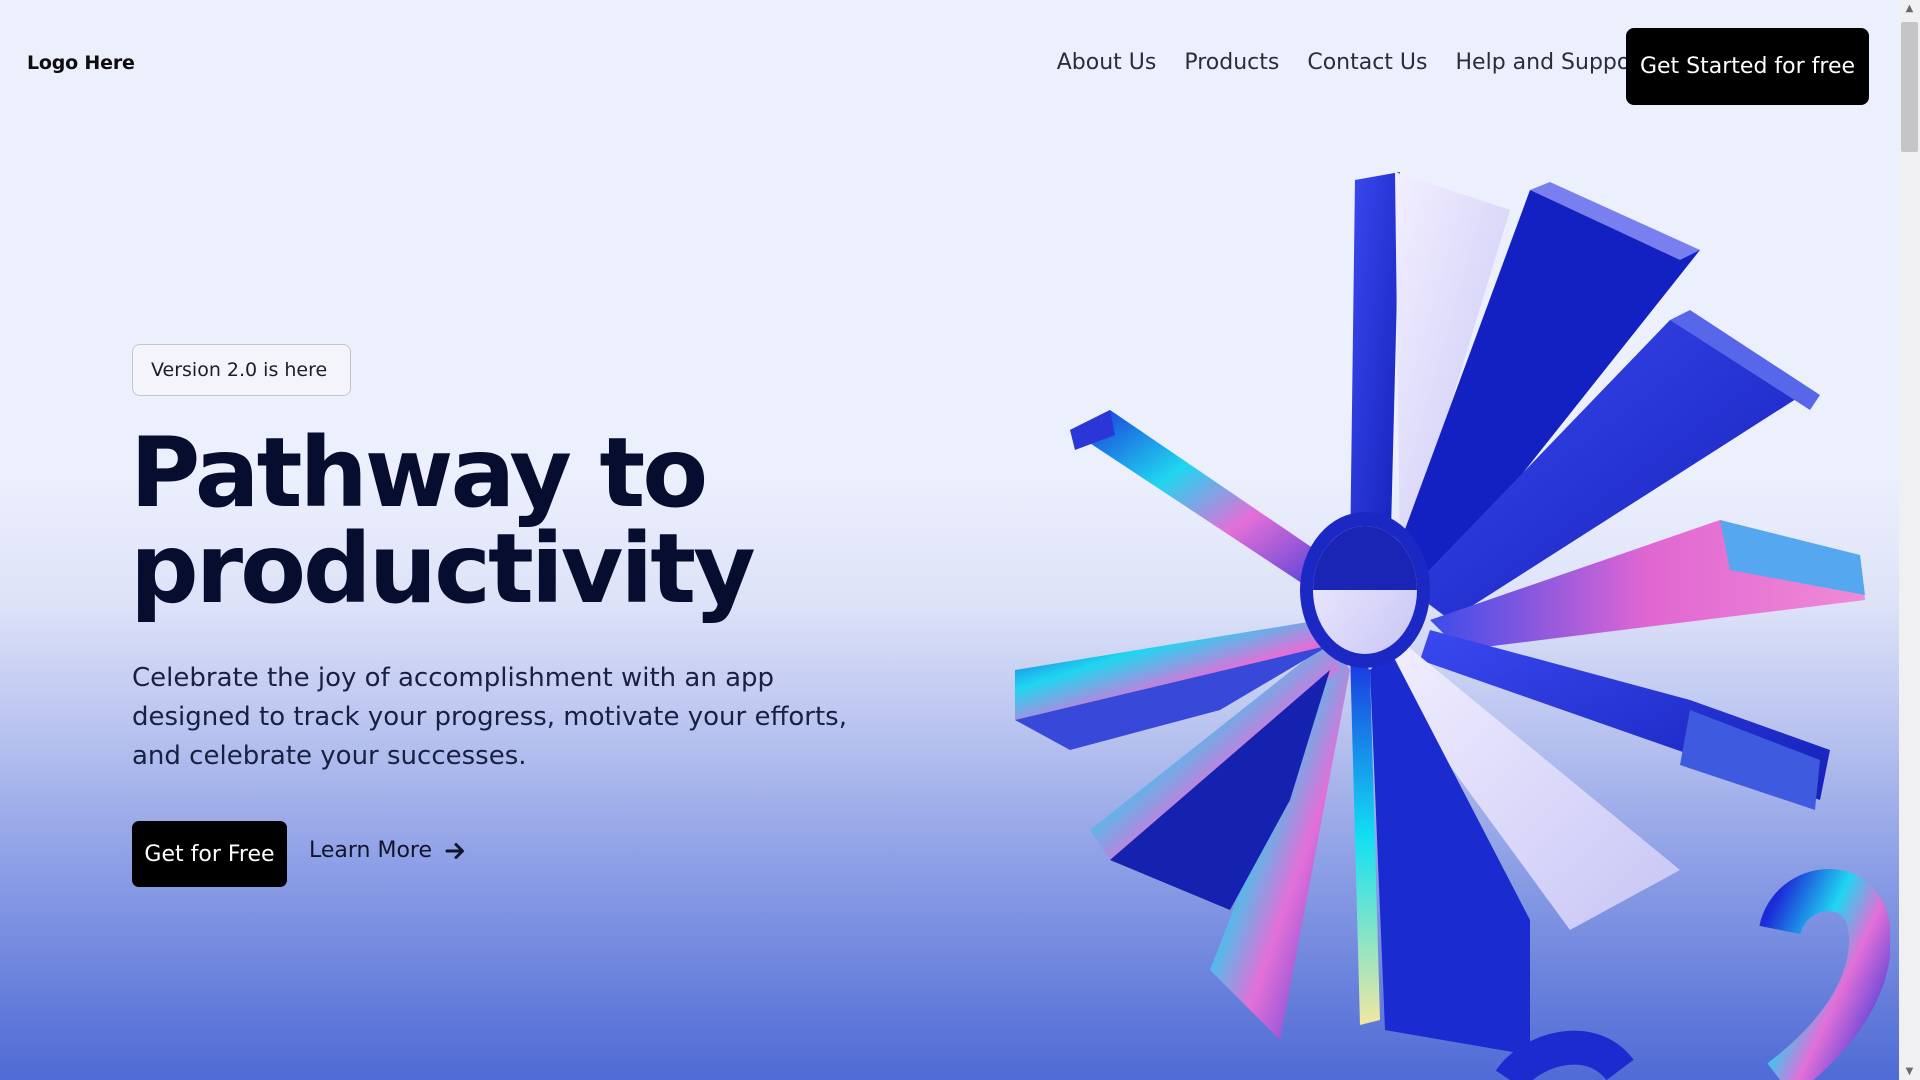 The image size is (1920, 1080). What do you see at coordinates (371, 850) in the screenshot?
I see `learn-more-label: Learn More` at bounding box center [371, 850].